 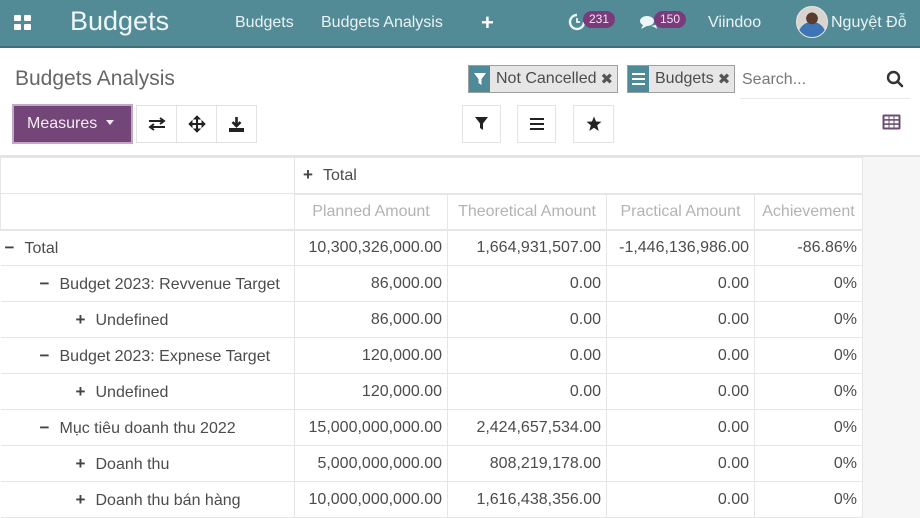 What do you see at coordinates (527, 212) in the screenshot?
I see `measure-header-theoretical: Theoretical Amount` at bounding box center [527, 212].